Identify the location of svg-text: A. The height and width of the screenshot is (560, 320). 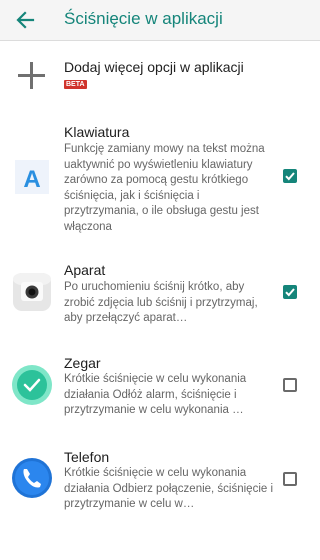
(31, 179).